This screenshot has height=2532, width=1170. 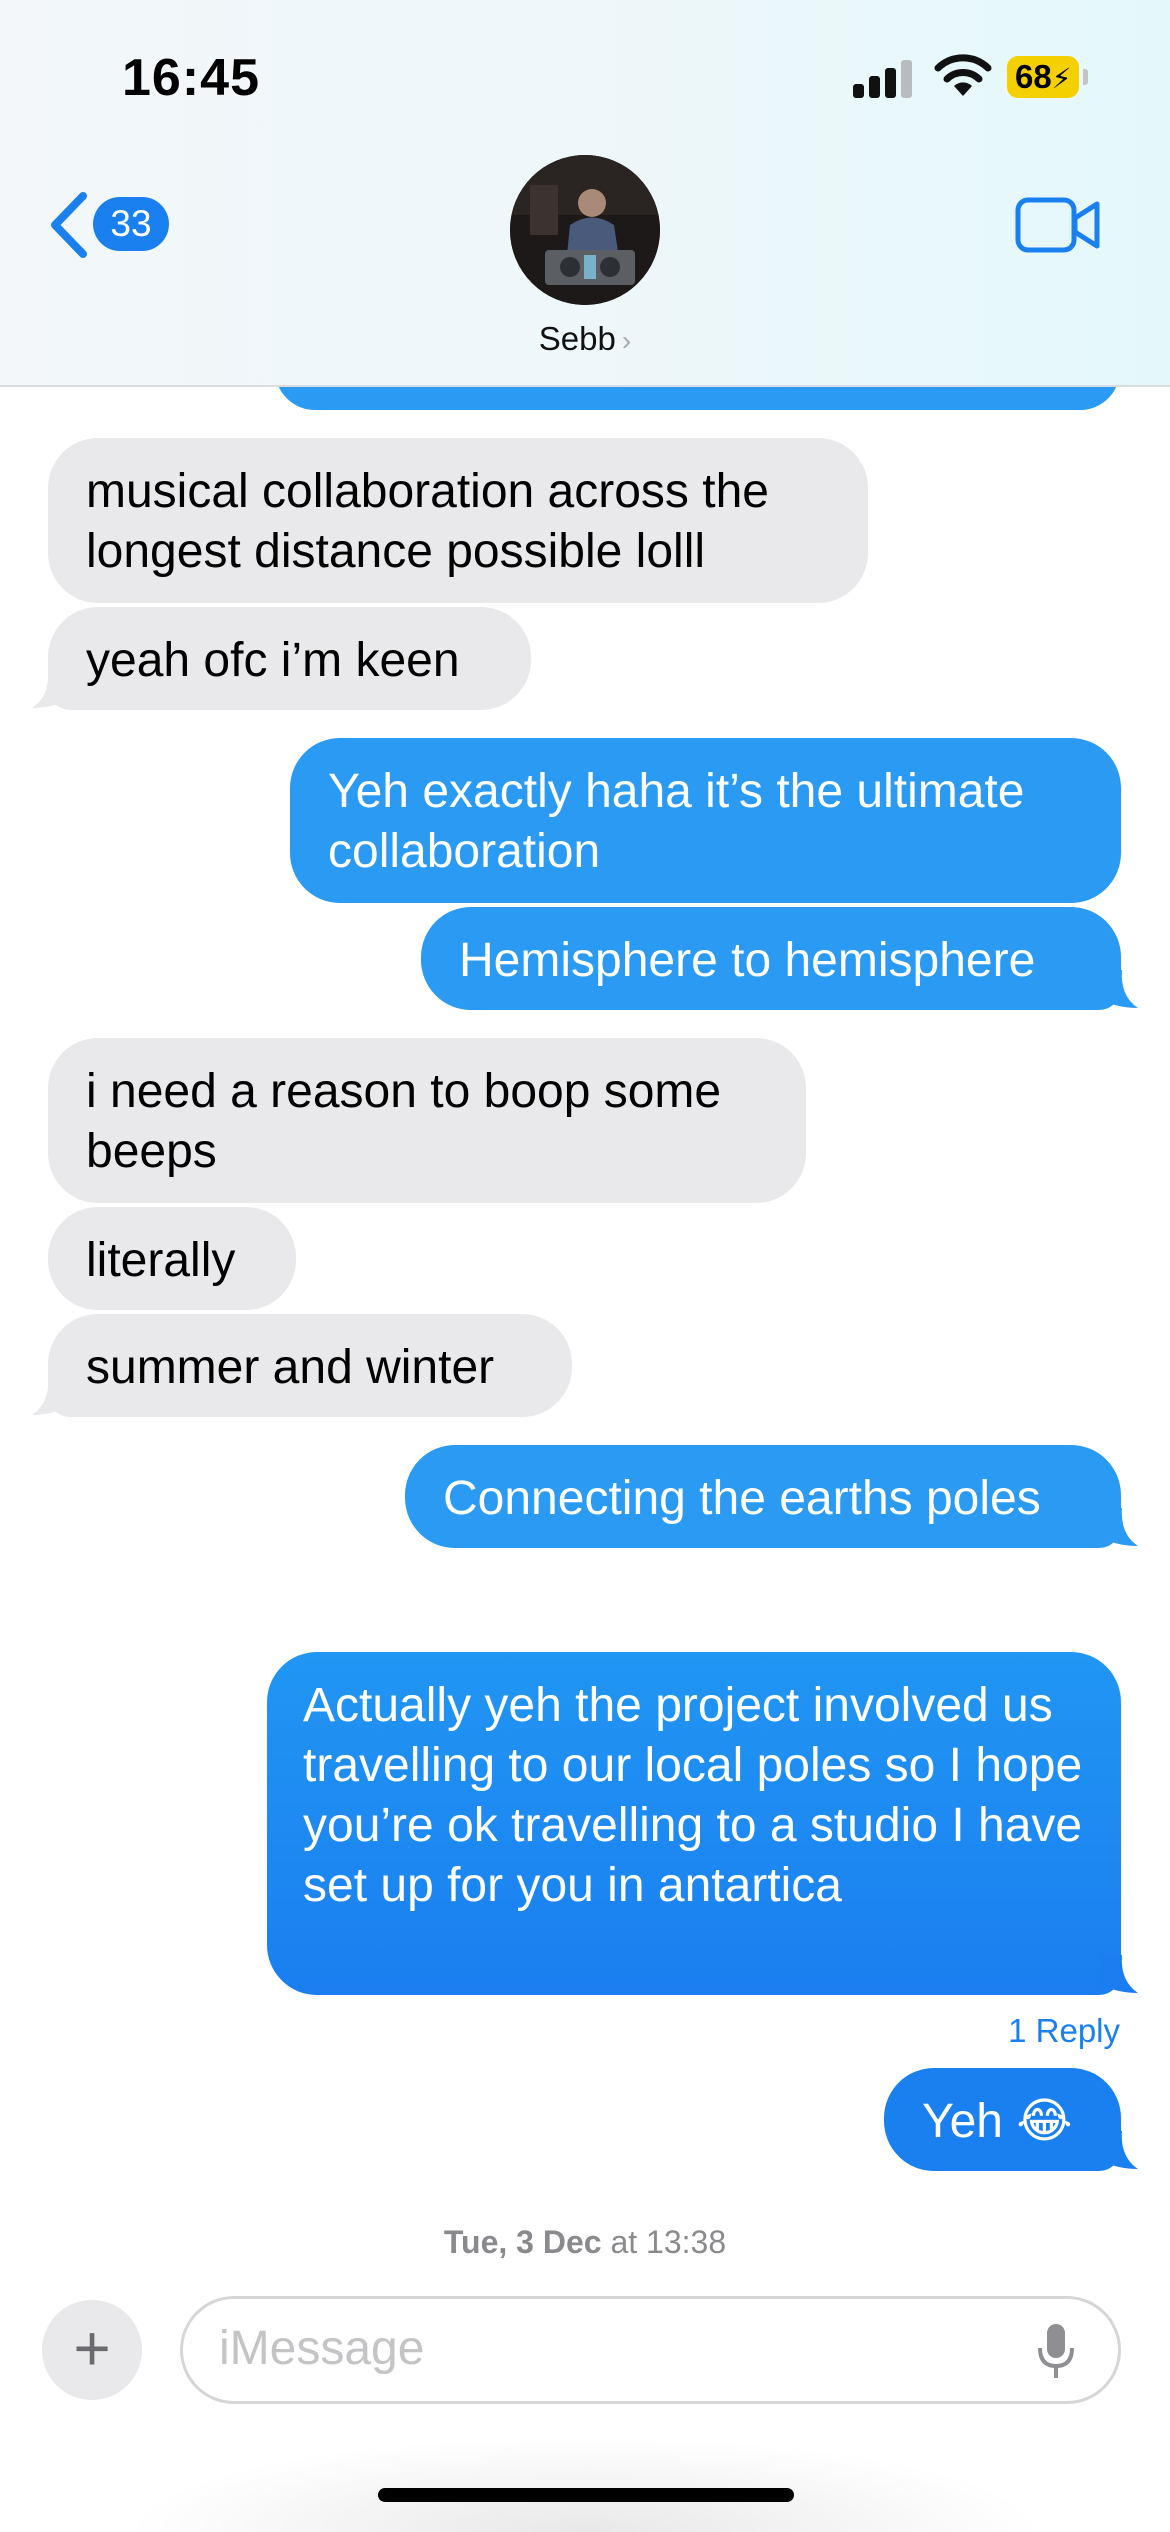 I want to click on message-timestamp: Tue, 3 Dec at 13:38, so click(x=585, y=2242).